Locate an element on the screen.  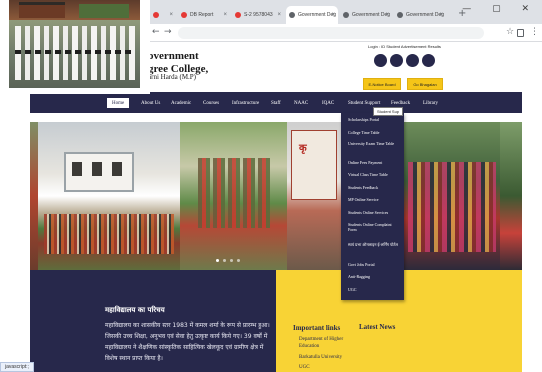
dropdown-item: स्वयं प्रभा ऑनलाइन ई-लर्निंग पोर्टल is located at coordinates (374, 244).